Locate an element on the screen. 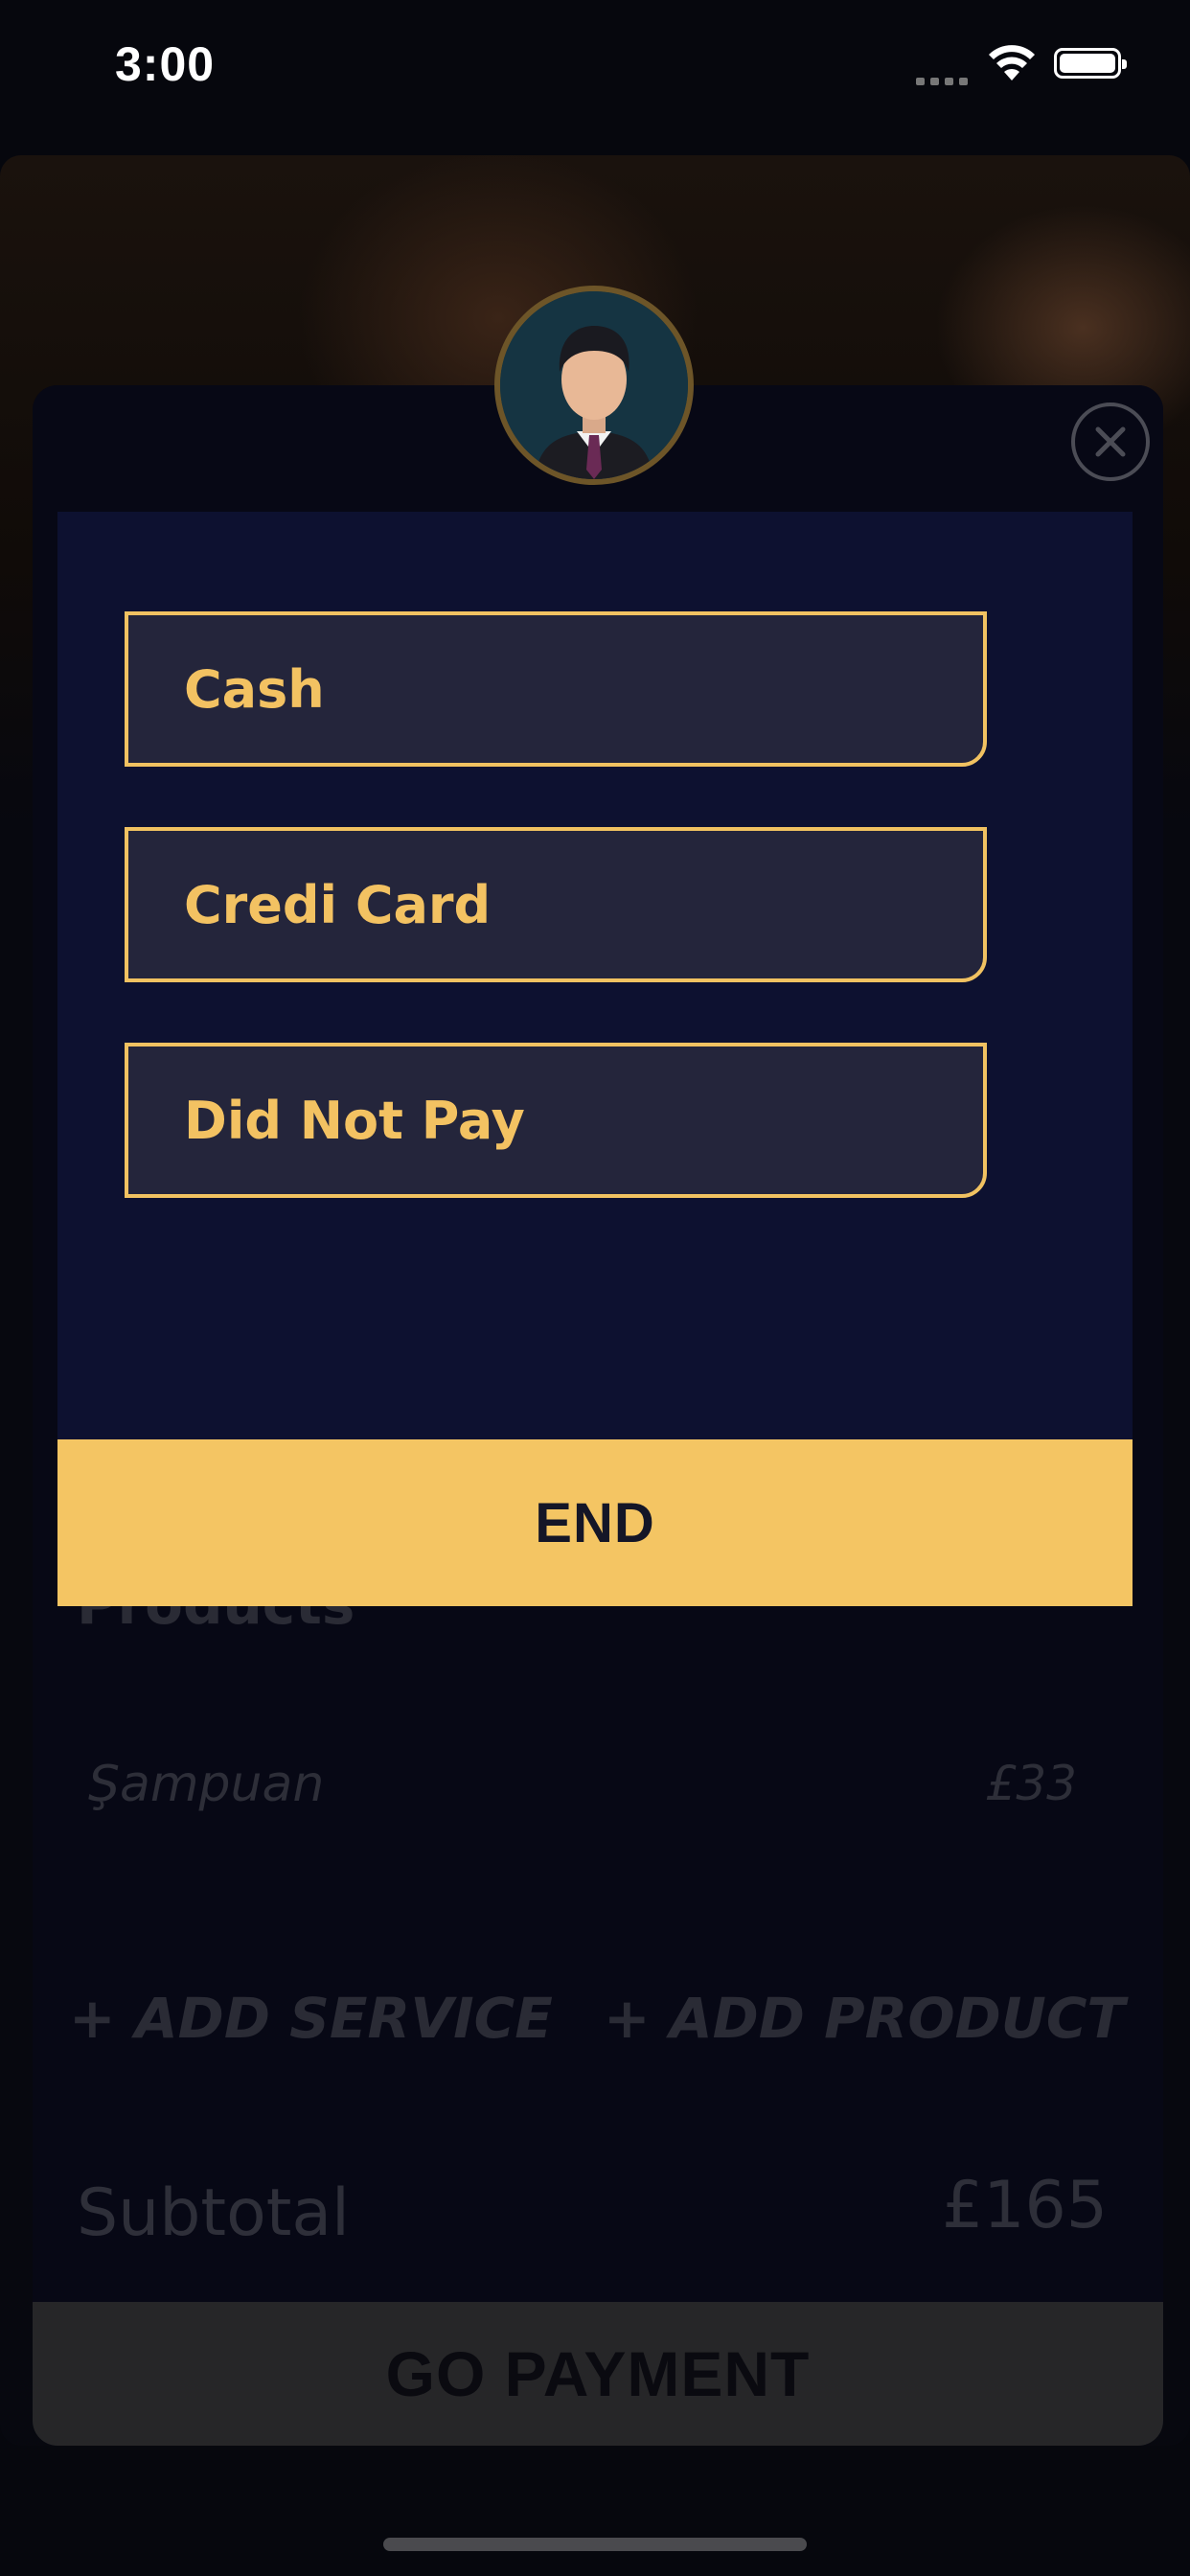 This screenshot has width=1190, height=2576. battery-icon is located at coordinates (1091, 63).